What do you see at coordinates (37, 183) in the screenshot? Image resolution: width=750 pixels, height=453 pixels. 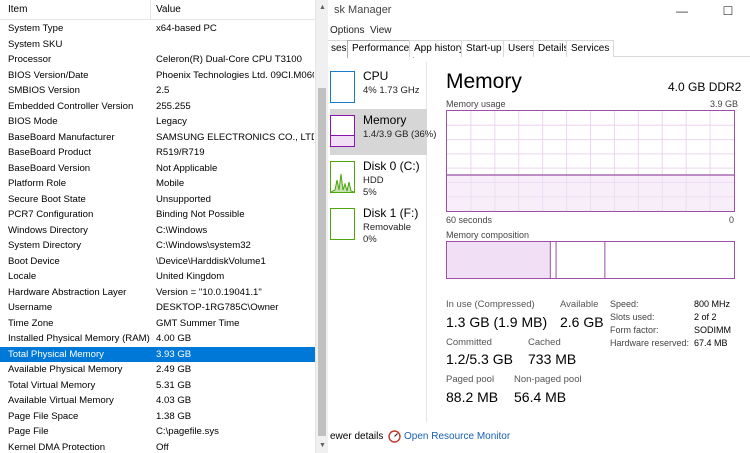 I see `row-item: Platform Role` at bounding box center [37, 183].